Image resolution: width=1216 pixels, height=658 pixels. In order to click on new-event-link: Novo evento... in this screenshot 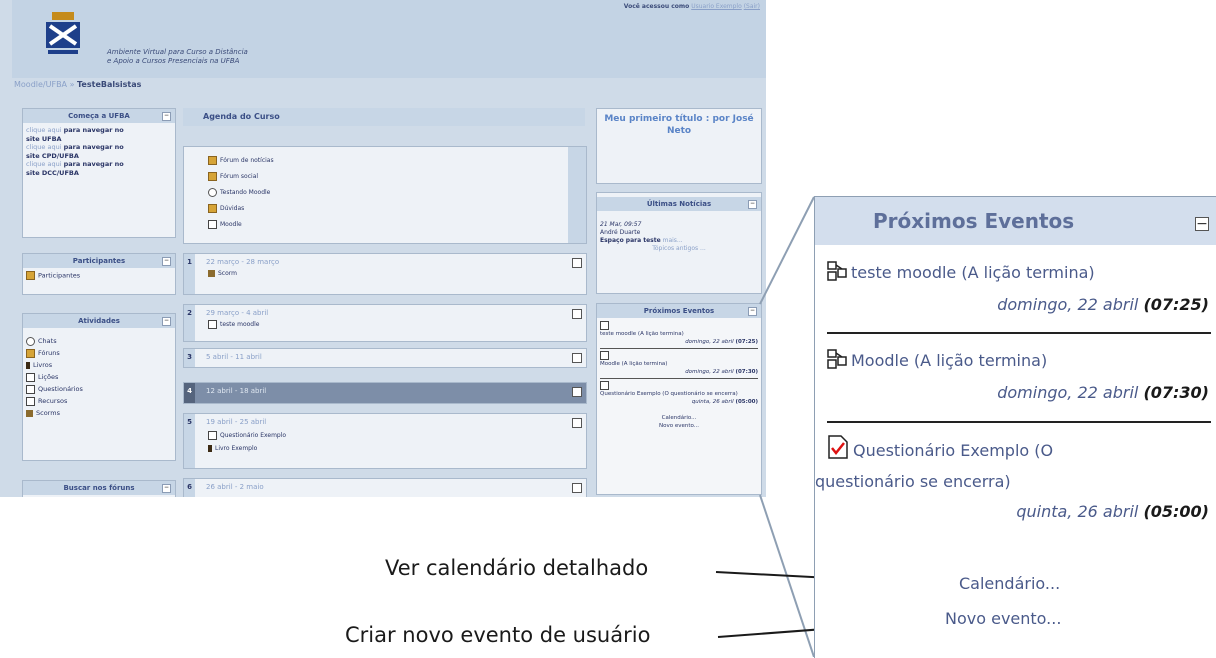, I will do `click(1003, 618)`.